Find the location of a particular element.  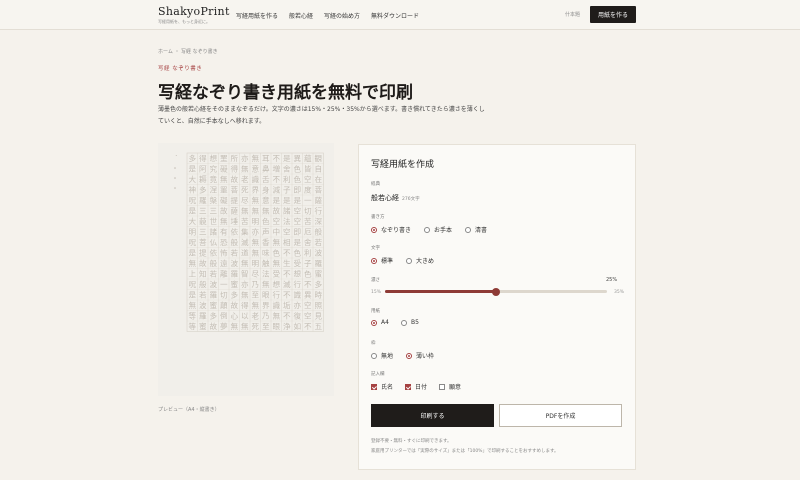

nav-free-download: 無料ダウンロード is located at coordinates (395, 15).